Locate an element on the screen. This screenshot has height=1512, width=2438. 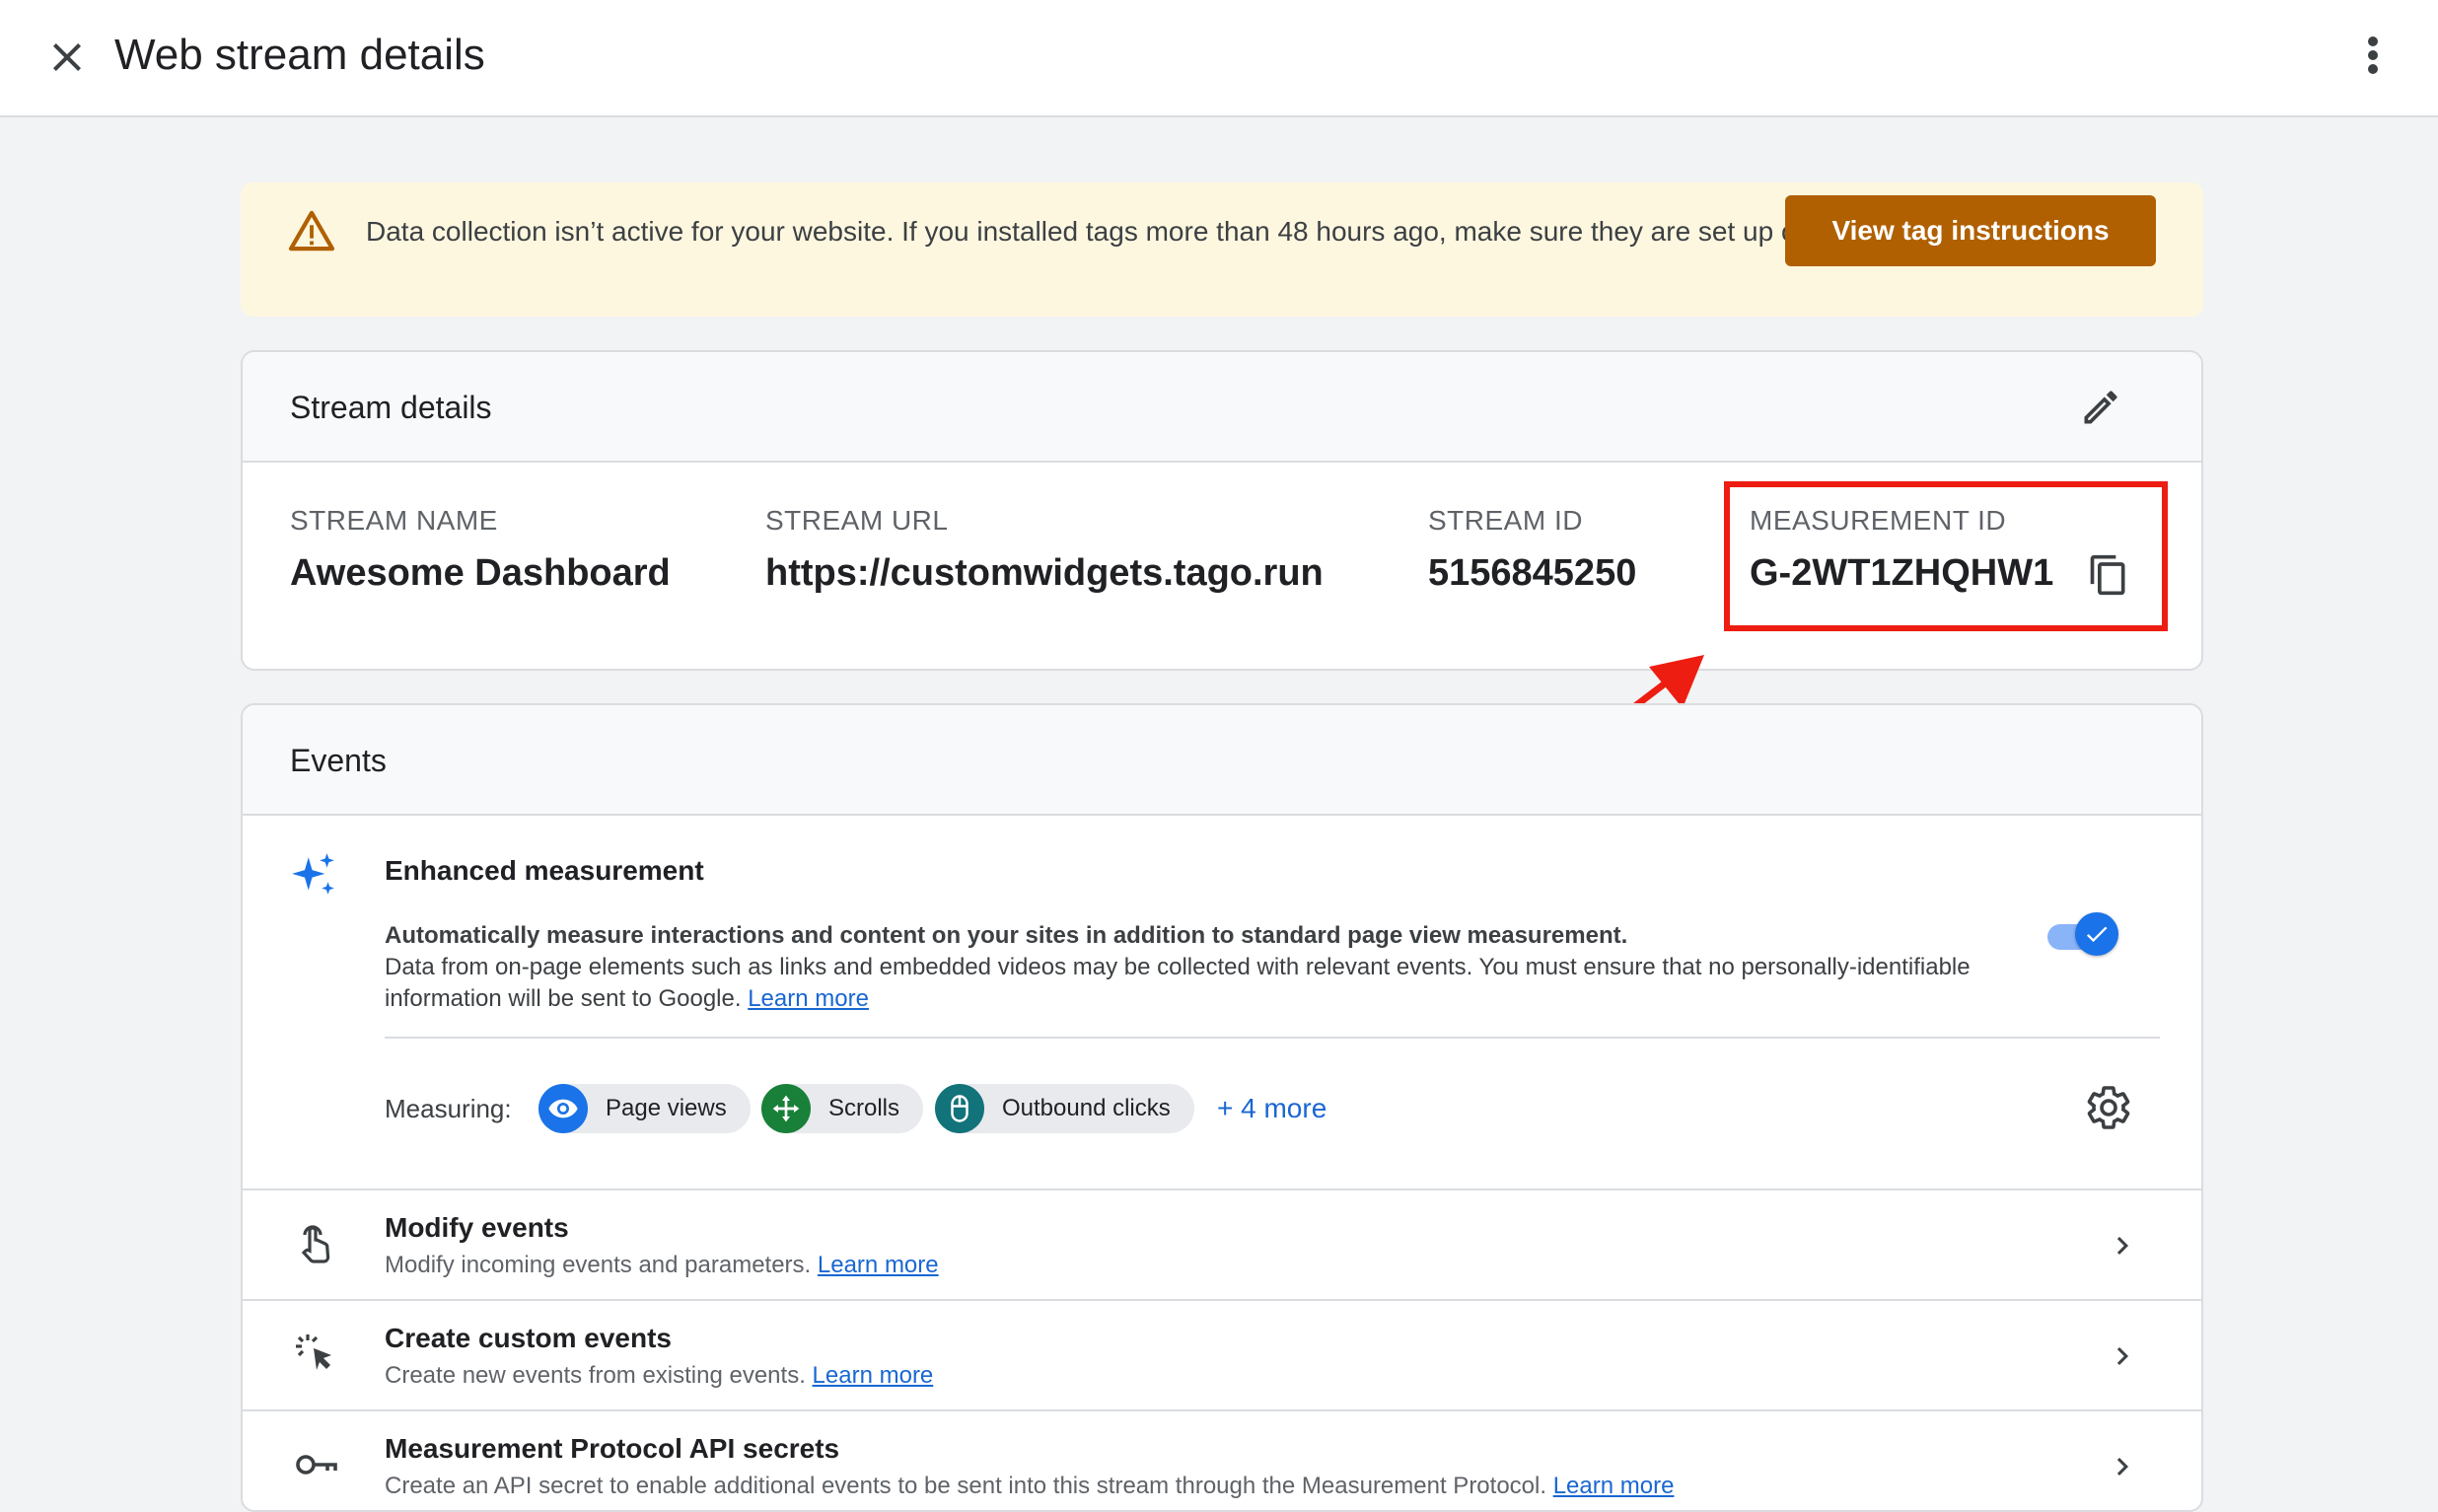
events-title: Events is located at coordinates (338, 760).